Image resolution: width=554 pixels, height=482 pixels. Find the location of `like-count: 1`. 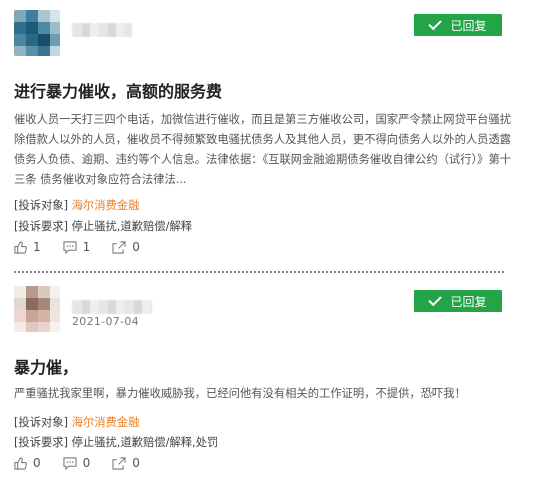

like-count: 1 is located at coordinates (37, 247).